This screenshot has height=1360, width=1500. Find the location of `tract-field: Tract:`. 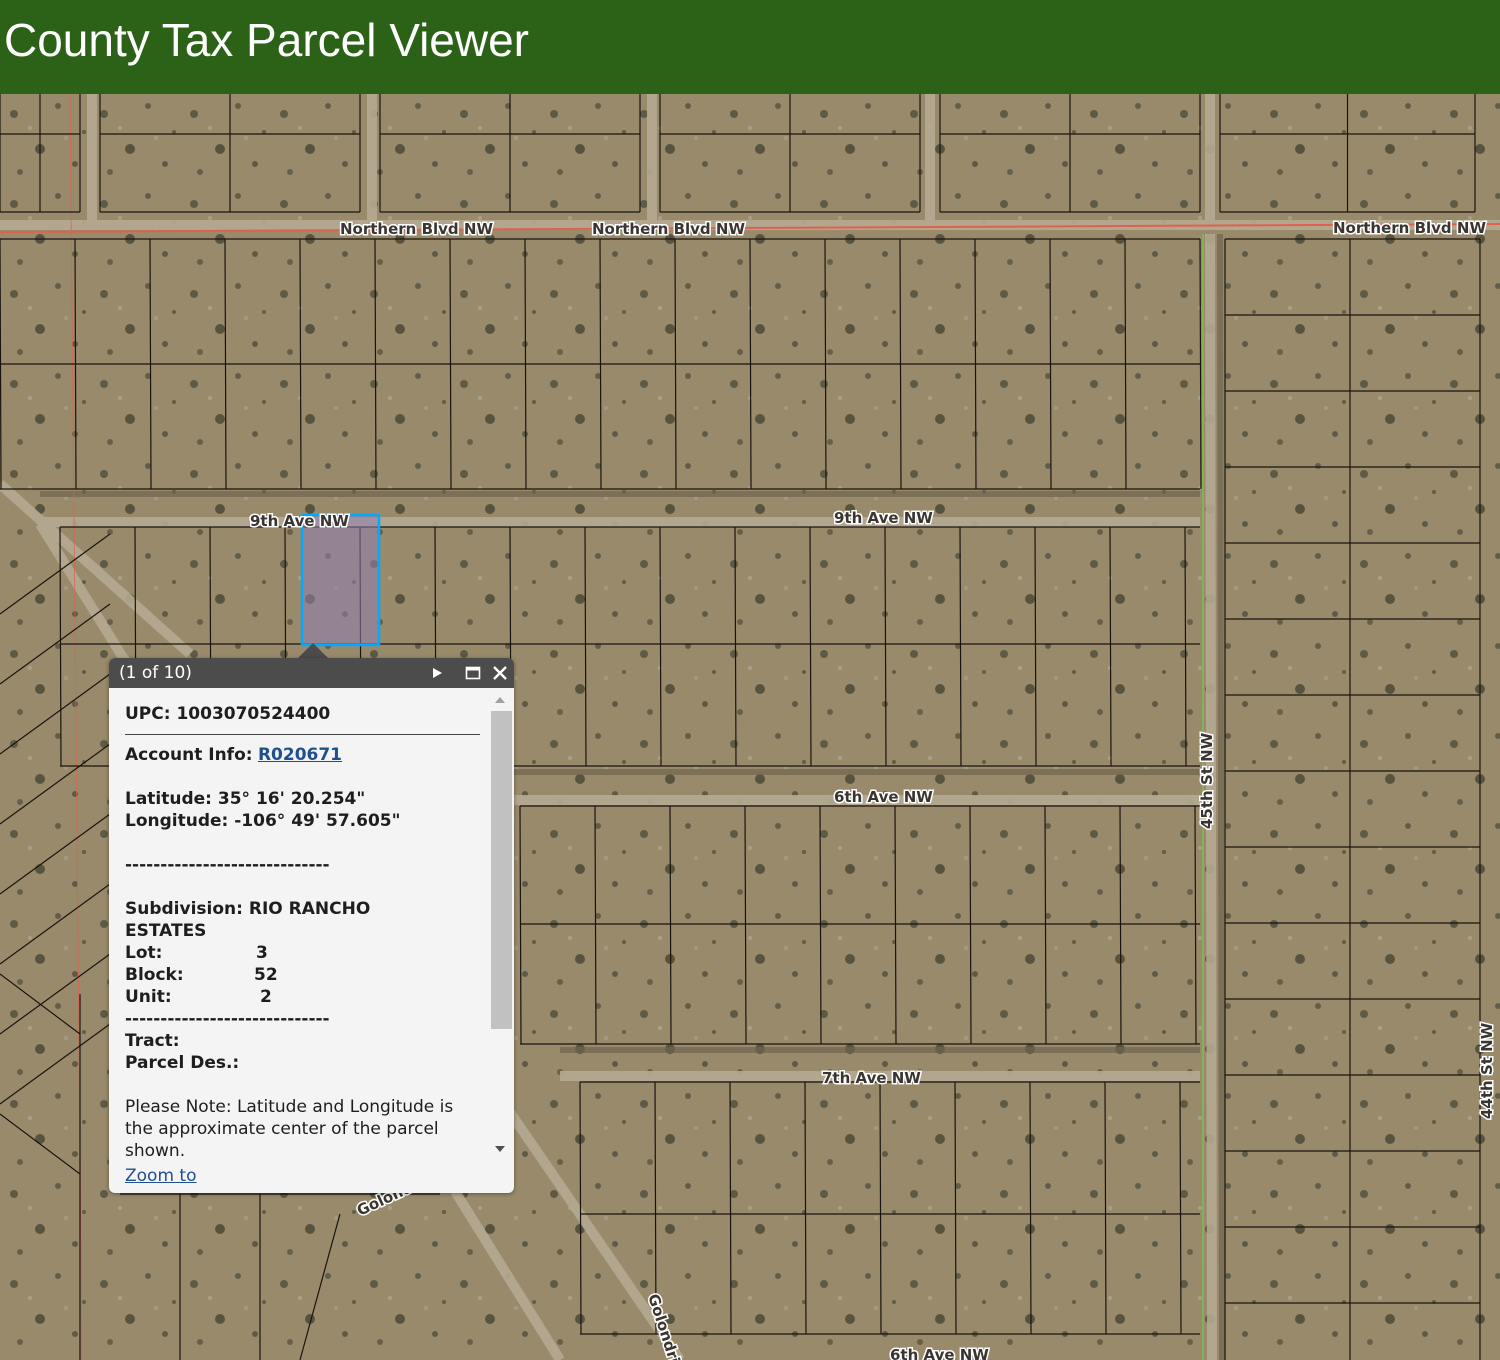

tract-field: Tract: is located at coordinates (152, 1041).